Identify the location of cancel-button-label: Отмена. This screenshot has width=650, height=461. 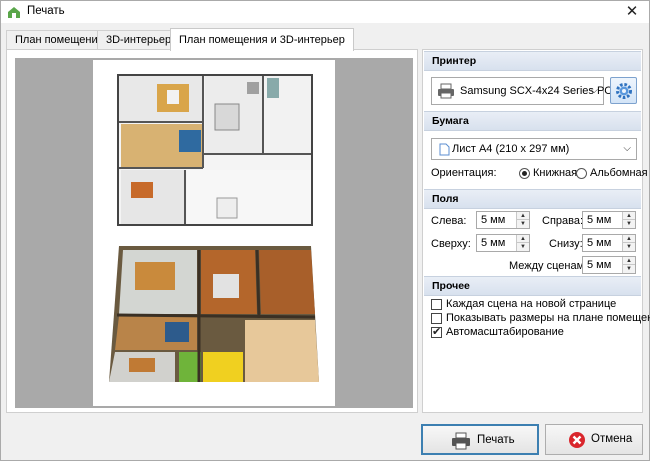
(612, 439).